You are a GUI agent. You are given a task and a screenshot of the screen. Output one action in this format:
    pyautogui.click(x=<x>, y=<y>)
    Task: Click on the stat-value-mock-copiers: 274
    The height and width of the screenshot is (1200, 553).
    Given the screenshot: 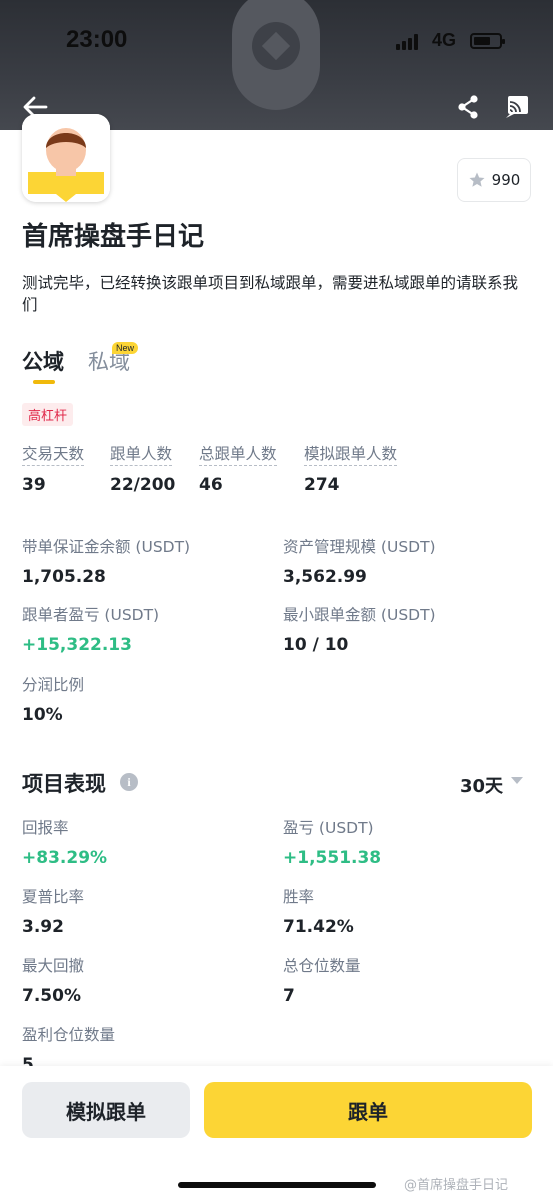 What is the action you would take?
    pyautogui.click(x=322, y=485)
    